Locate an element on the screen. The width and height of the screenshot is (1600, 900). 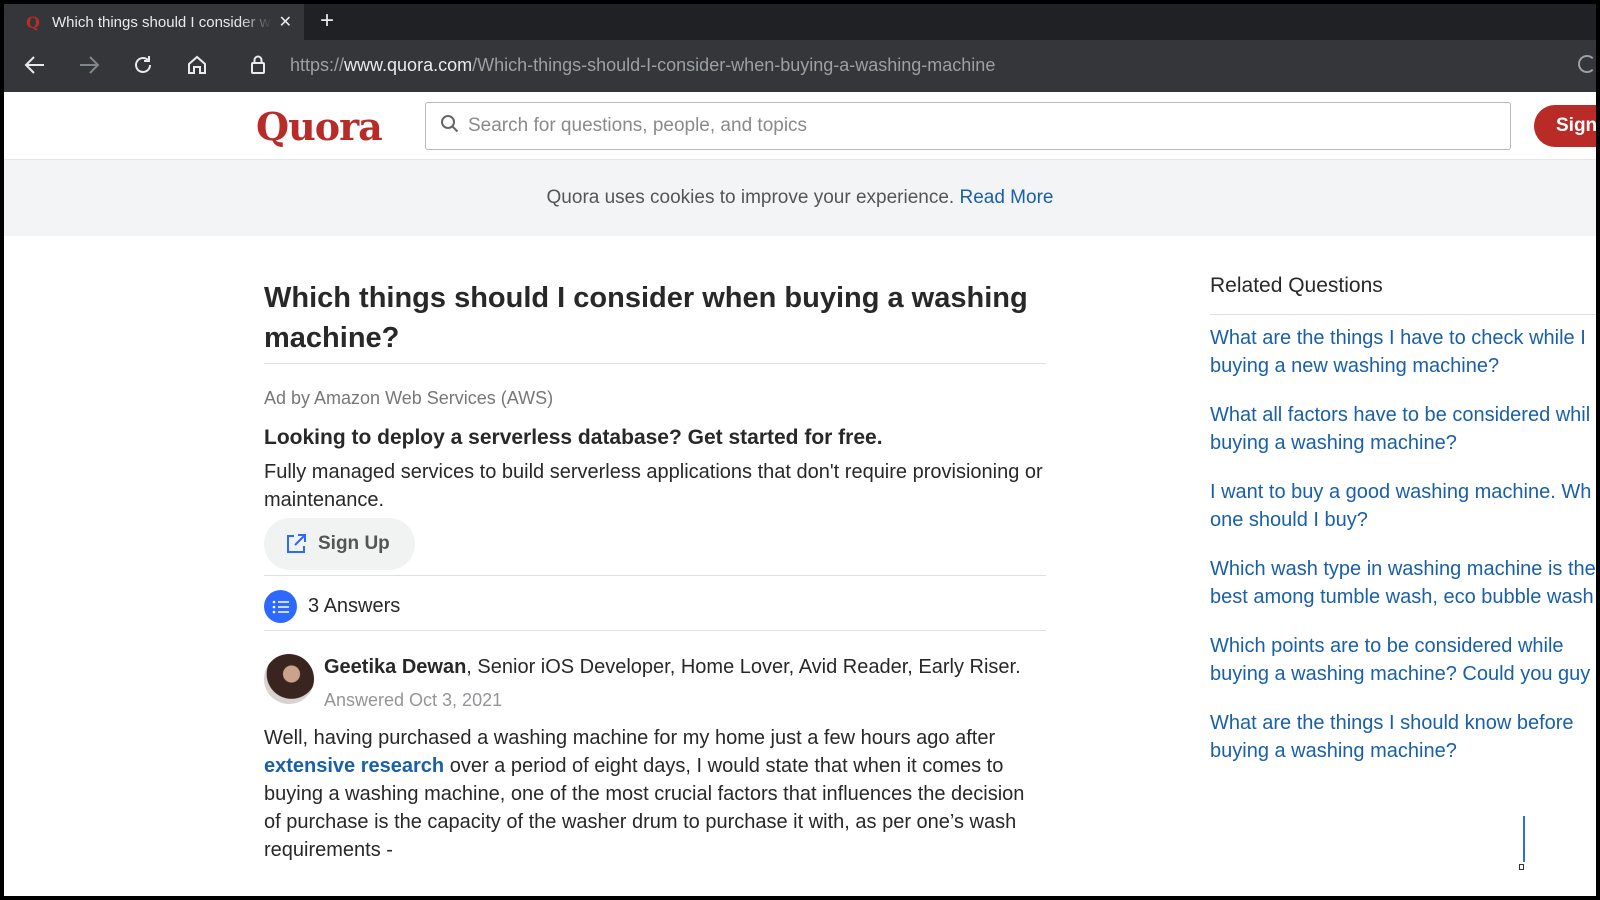
avatar is located at coordinates (289, 679).